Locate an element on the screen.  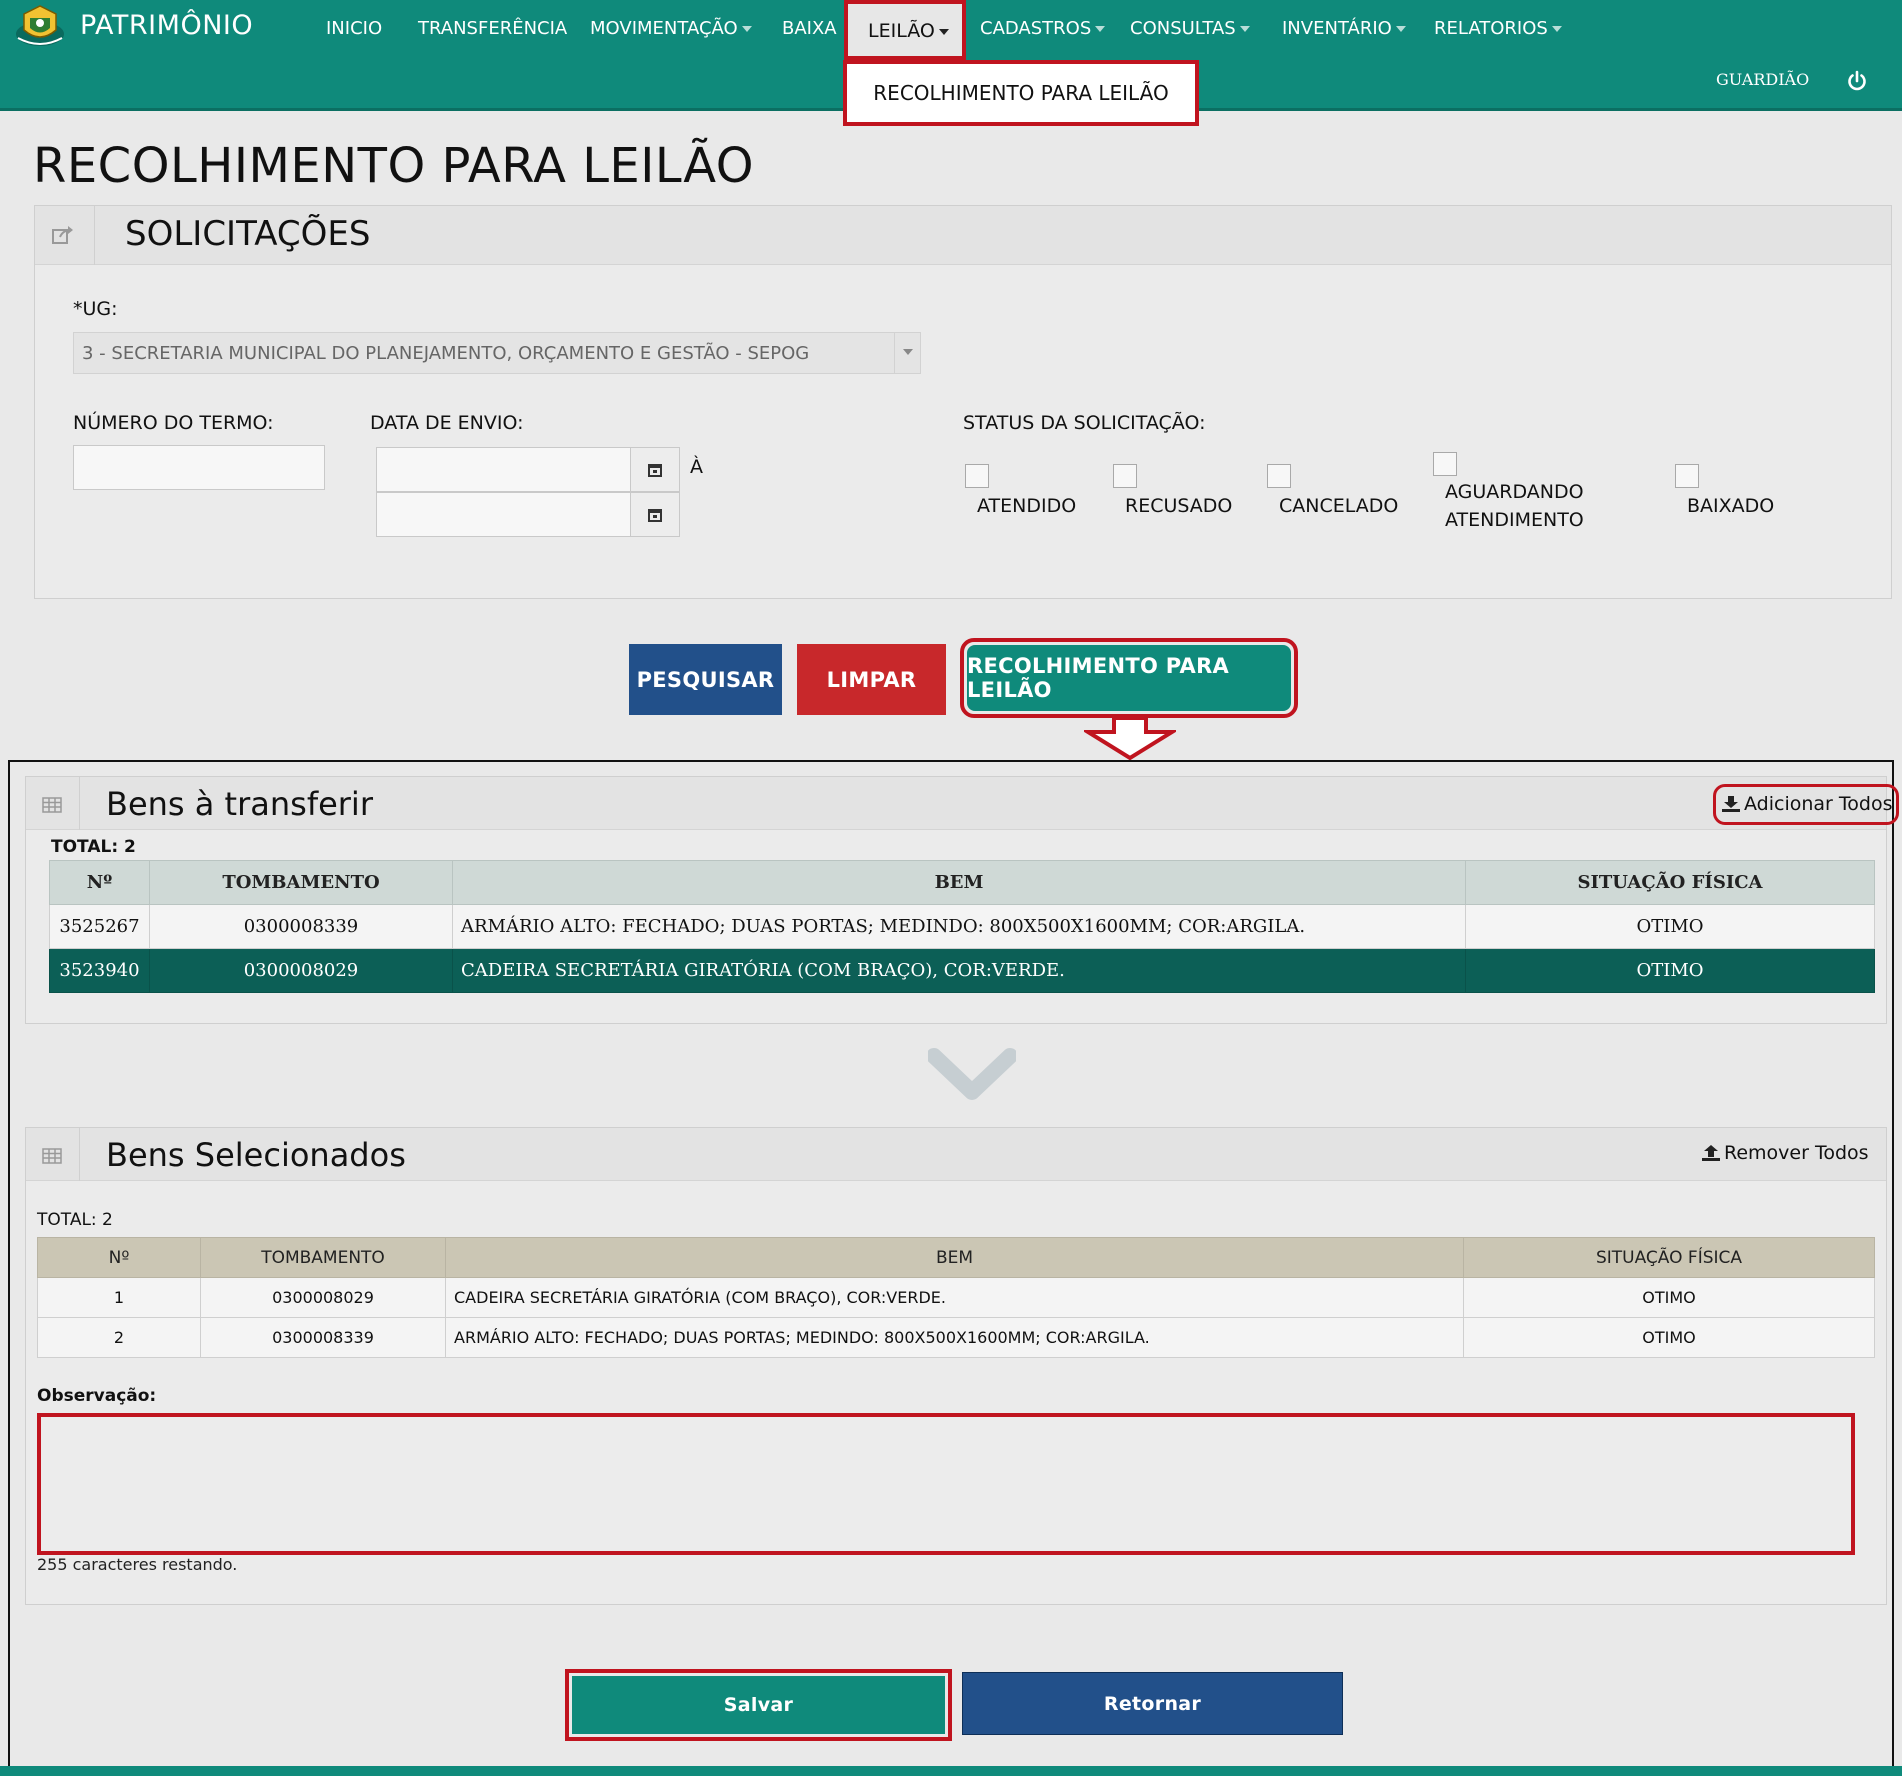
nav-leilao-highlight: LEILÃO is located at coordinates (905, 30).